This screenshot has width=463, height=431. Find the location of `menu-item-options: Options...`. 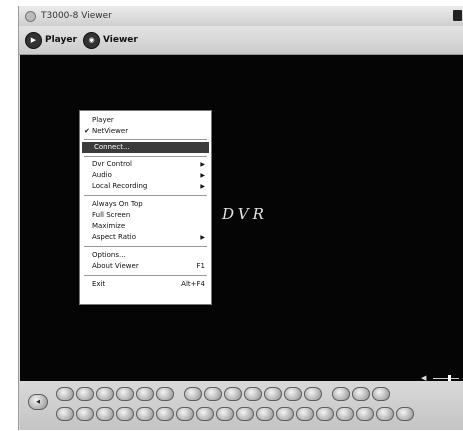

menu-item-options: Options... is located at coordinates (145, 255).